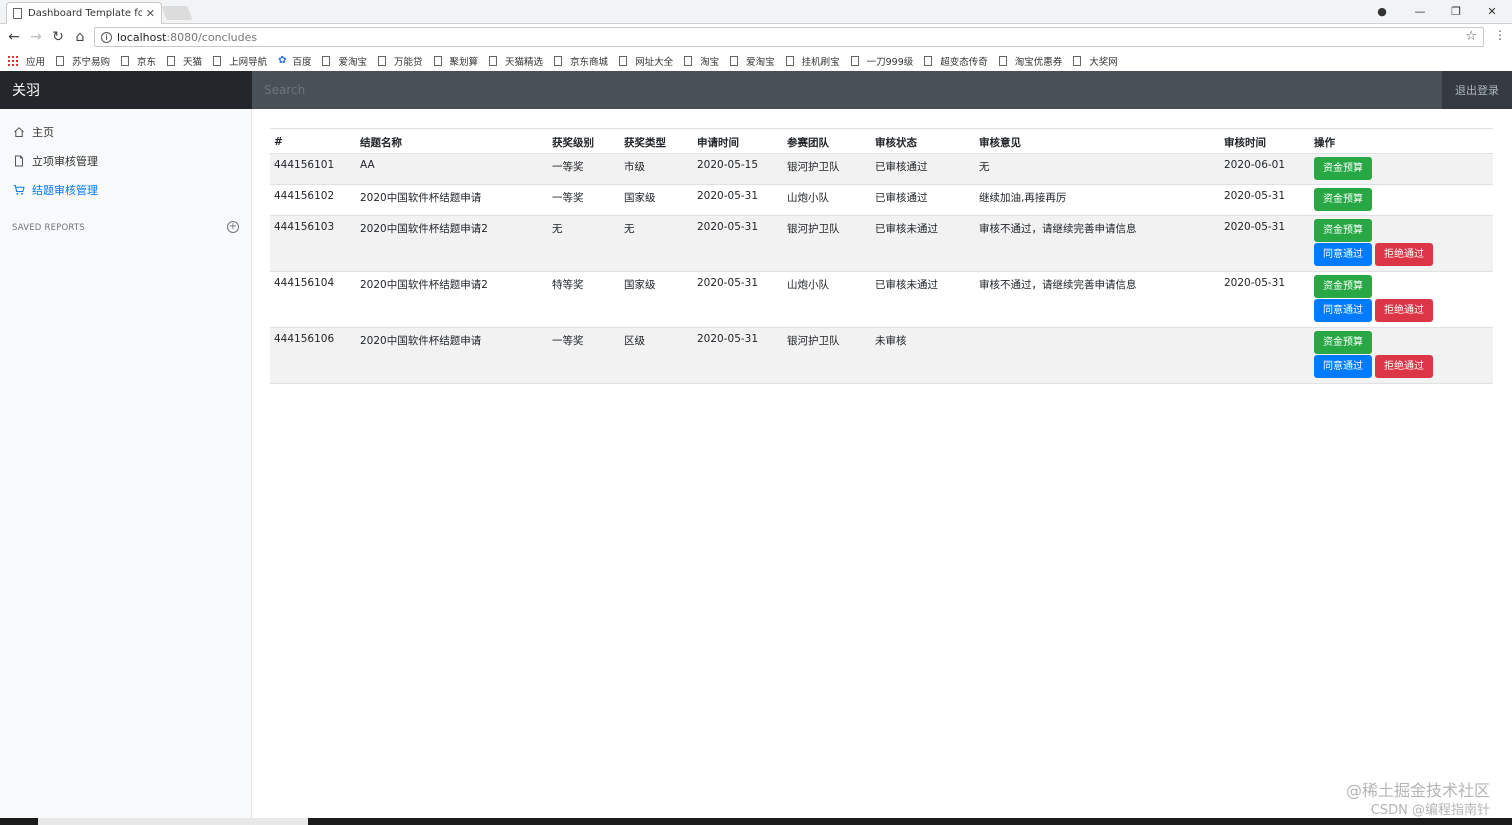  I want to click on browser-tab-bar: Dashboard Template fc ✕ ● — ❐ ✕, so click(756, 12).